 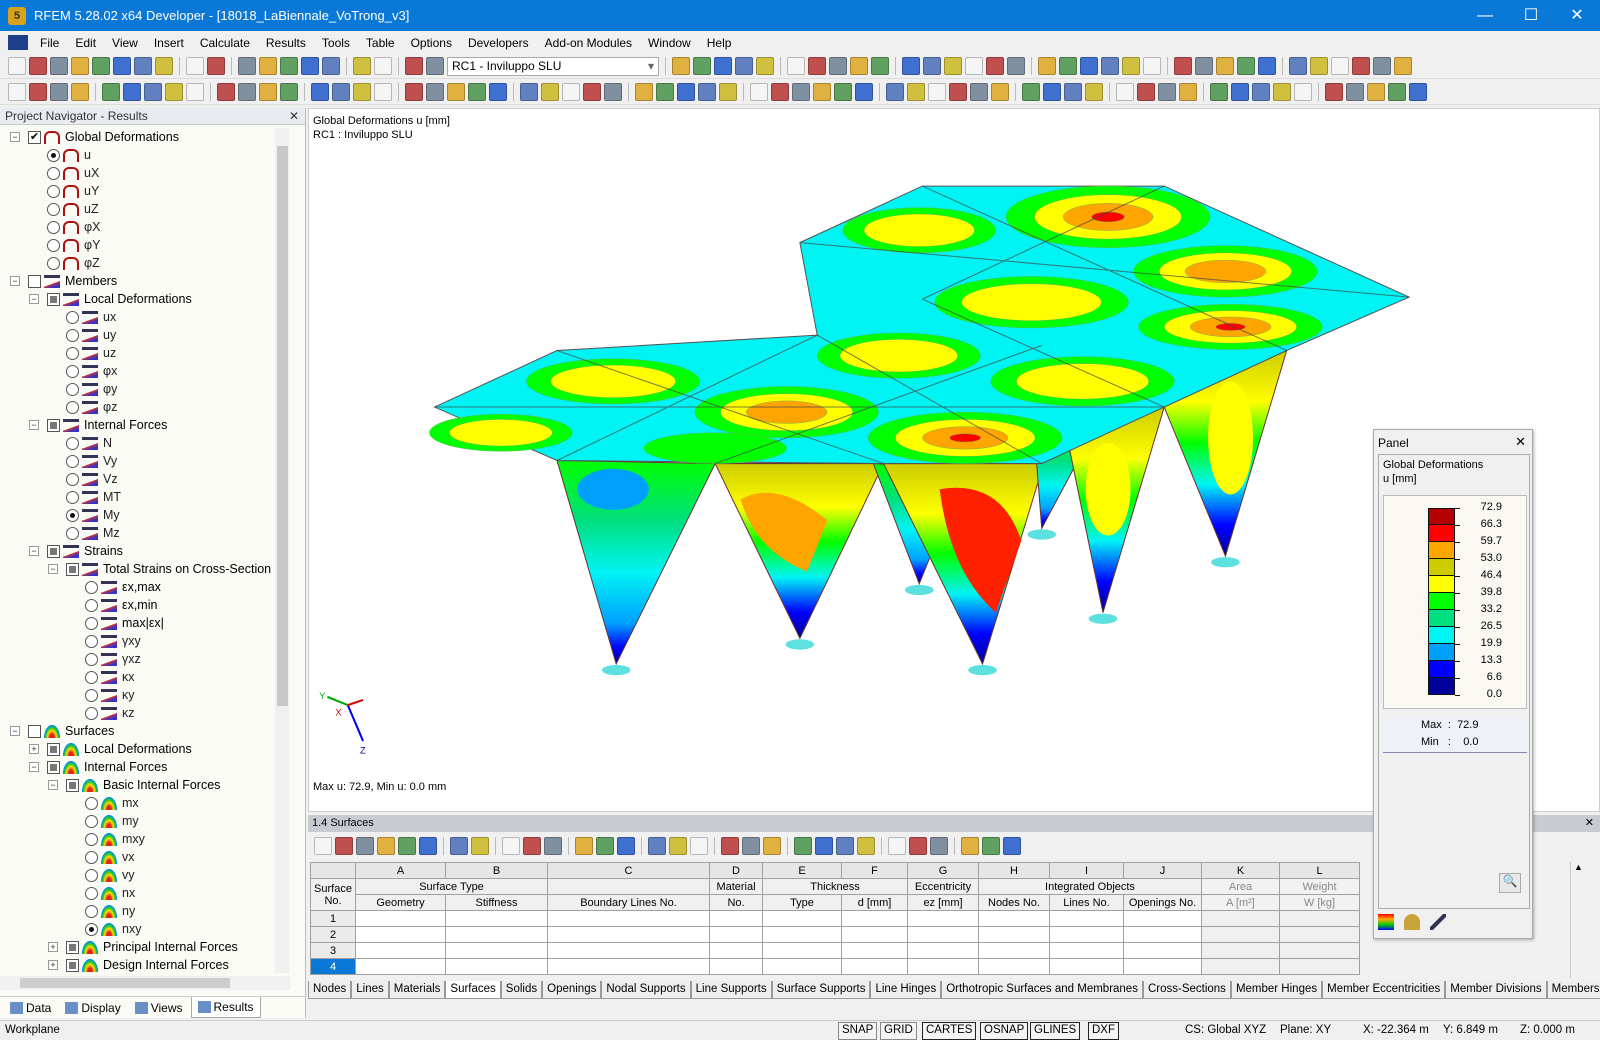 I want to click on tree-item: κz, so click(x=145, y=713).